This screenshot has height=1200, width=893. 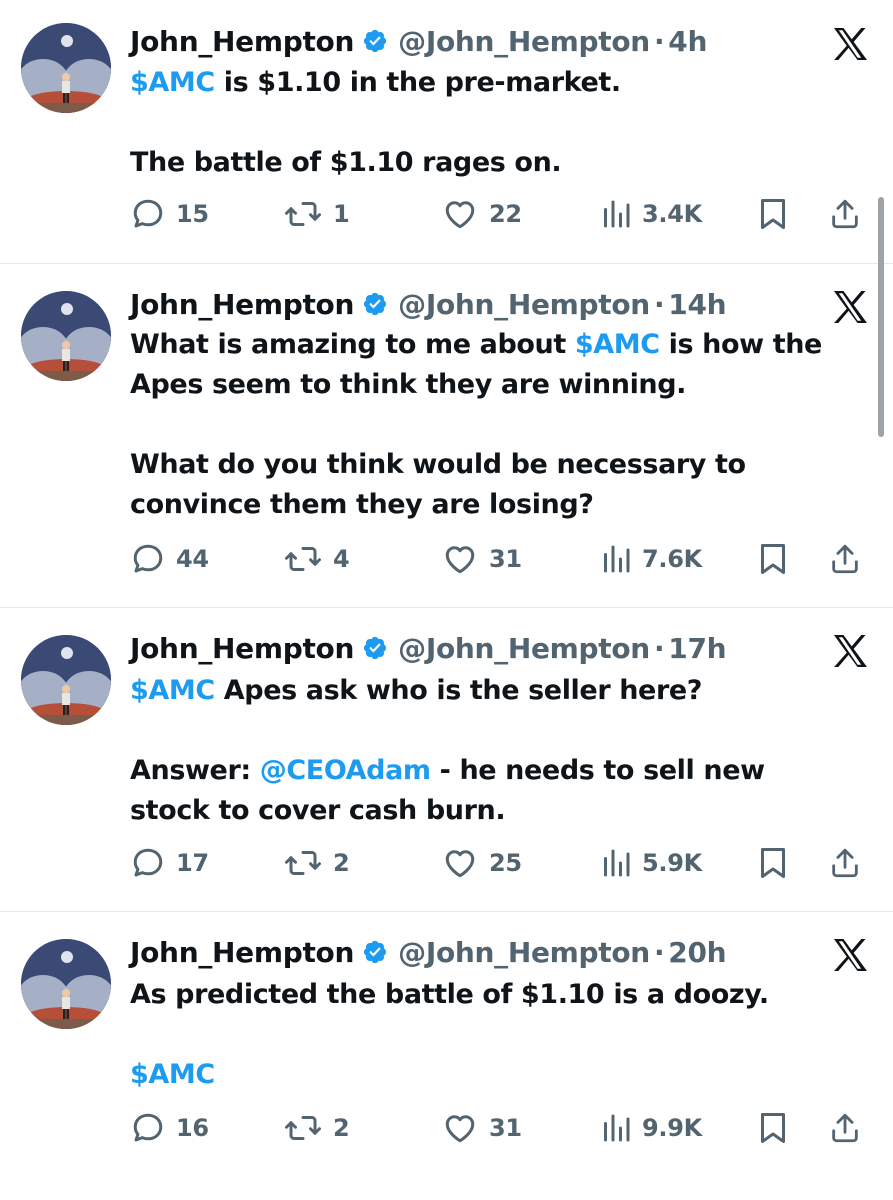 I want to click on text-line: $AMC Apes ask who is the seller here?, so click(x=490, y=691).